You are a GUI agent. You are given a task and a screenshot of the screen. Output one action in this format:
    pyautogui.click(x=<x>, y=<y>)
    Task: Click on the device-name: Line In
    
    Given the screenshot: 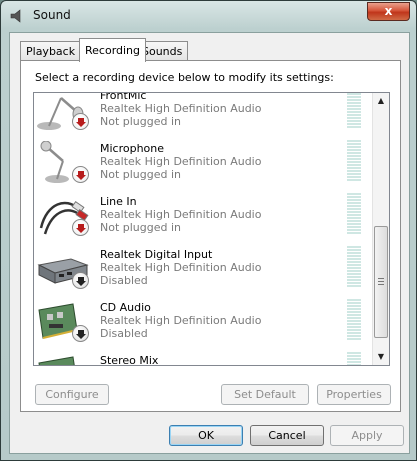 What is the action you would take?
    pyautogui.click(x=118, y=201)
    